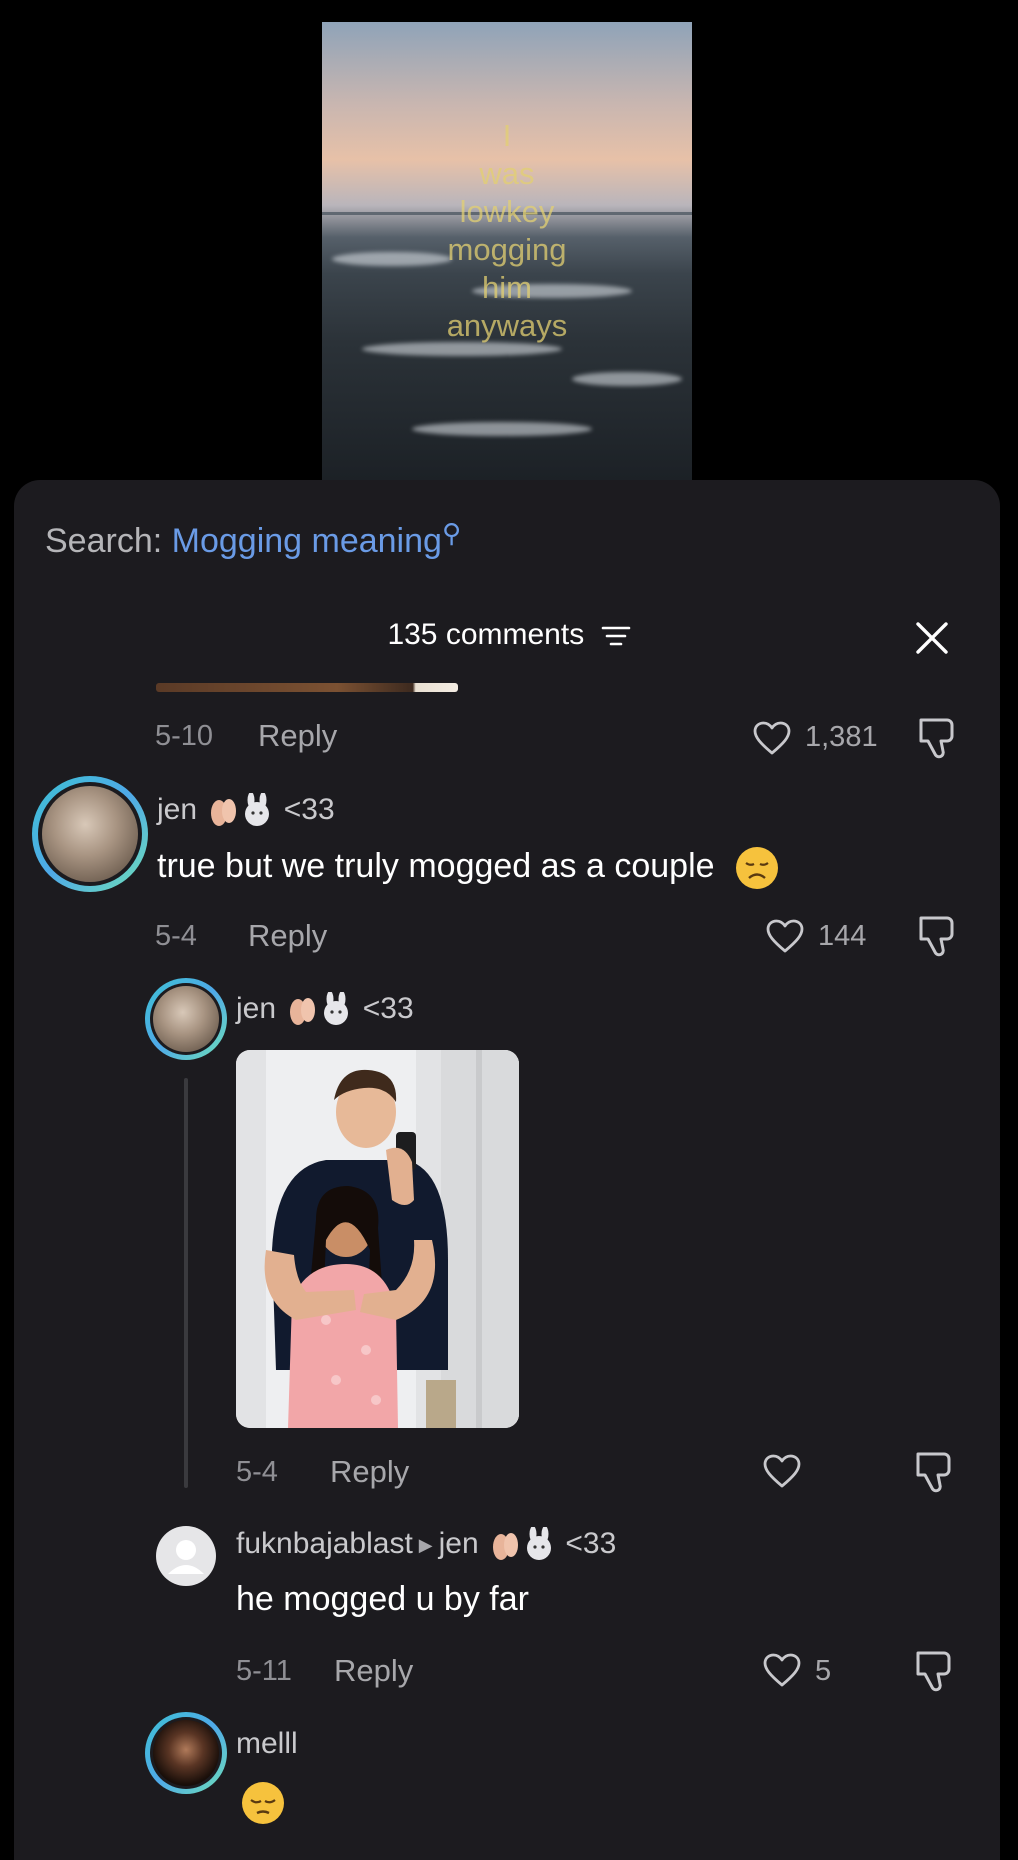 This screenshot has height=1860, width=1018. I want to click on search-query: Mogging meaning, so click(307, 541).